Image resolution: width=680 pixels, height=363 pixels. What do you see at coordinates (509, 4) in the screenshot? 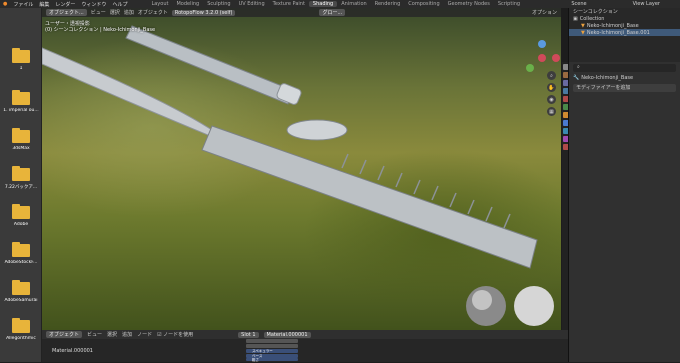
I see `tab-scripting: Scripting` at bounding box center [509, 4].